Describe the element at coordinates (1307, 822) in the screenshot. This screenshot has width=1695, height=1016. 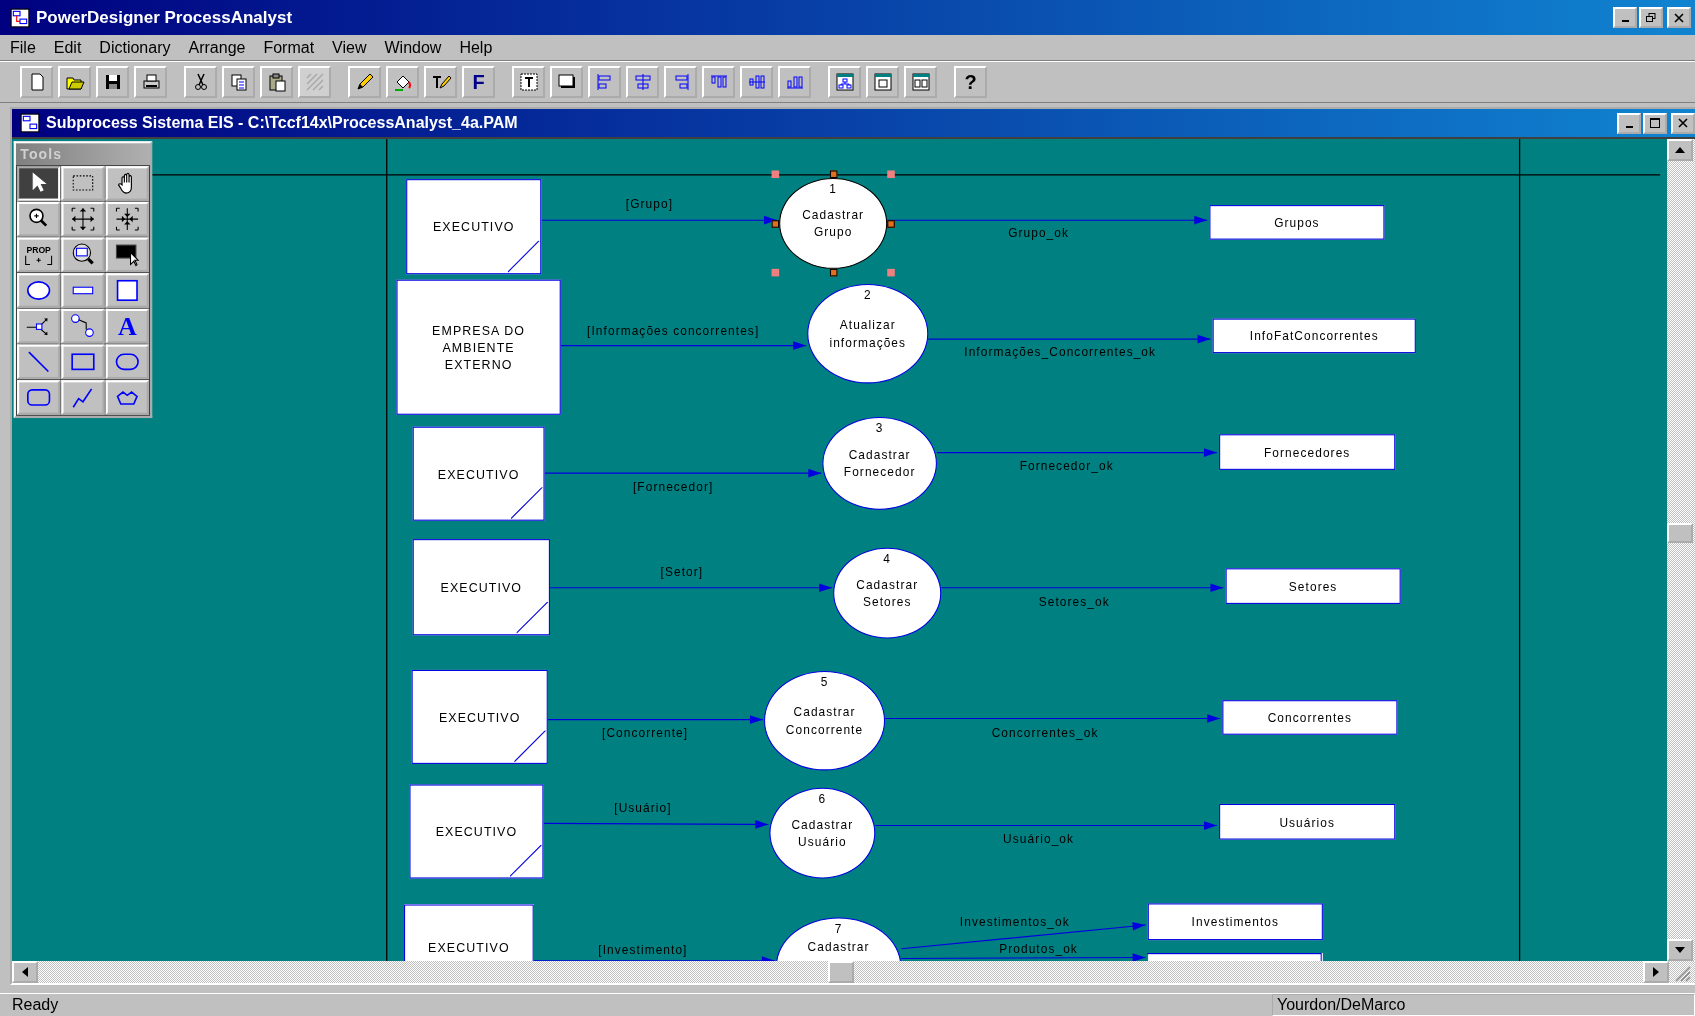
I see `store-name: Usuários` at that location.